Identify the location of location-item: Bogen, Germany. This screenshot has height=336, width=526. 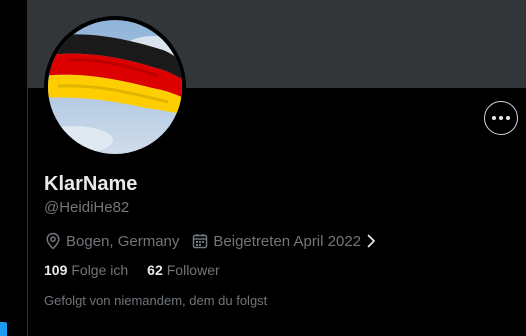
(111, 241).